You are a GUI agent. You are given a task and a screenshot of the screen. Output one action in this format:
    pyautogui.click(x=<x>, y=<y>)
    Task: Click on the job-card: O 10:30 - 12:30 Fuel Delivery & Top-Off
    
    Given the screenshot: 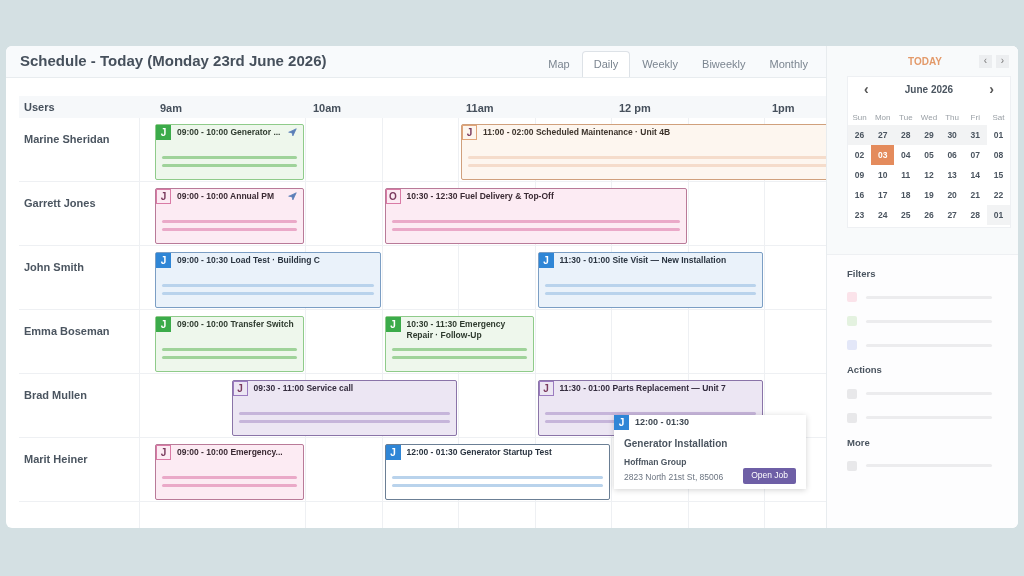 What is the action you would take?
    pyautogui.click(x=535, y=216)
    